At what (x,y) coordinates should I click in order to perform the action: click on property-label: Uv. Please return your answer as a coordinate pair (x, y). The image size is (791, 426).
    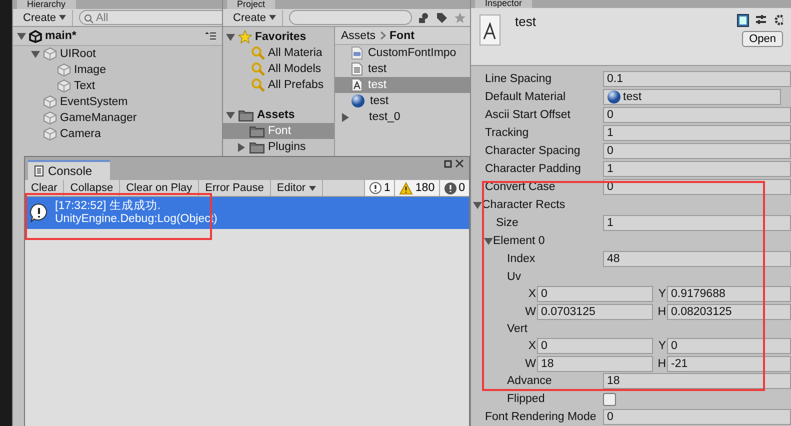
    Looking at the image, I should click on (514, 277).